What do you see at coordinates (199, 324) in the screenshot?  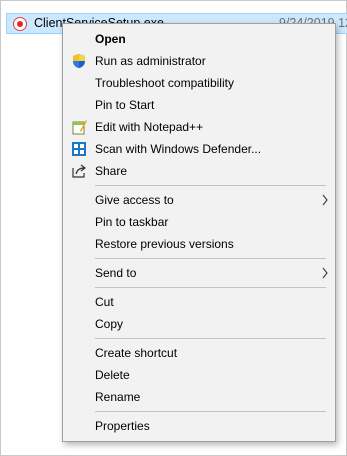 I see `menu-item-copy: Copy` at bounding box center [199, 324].